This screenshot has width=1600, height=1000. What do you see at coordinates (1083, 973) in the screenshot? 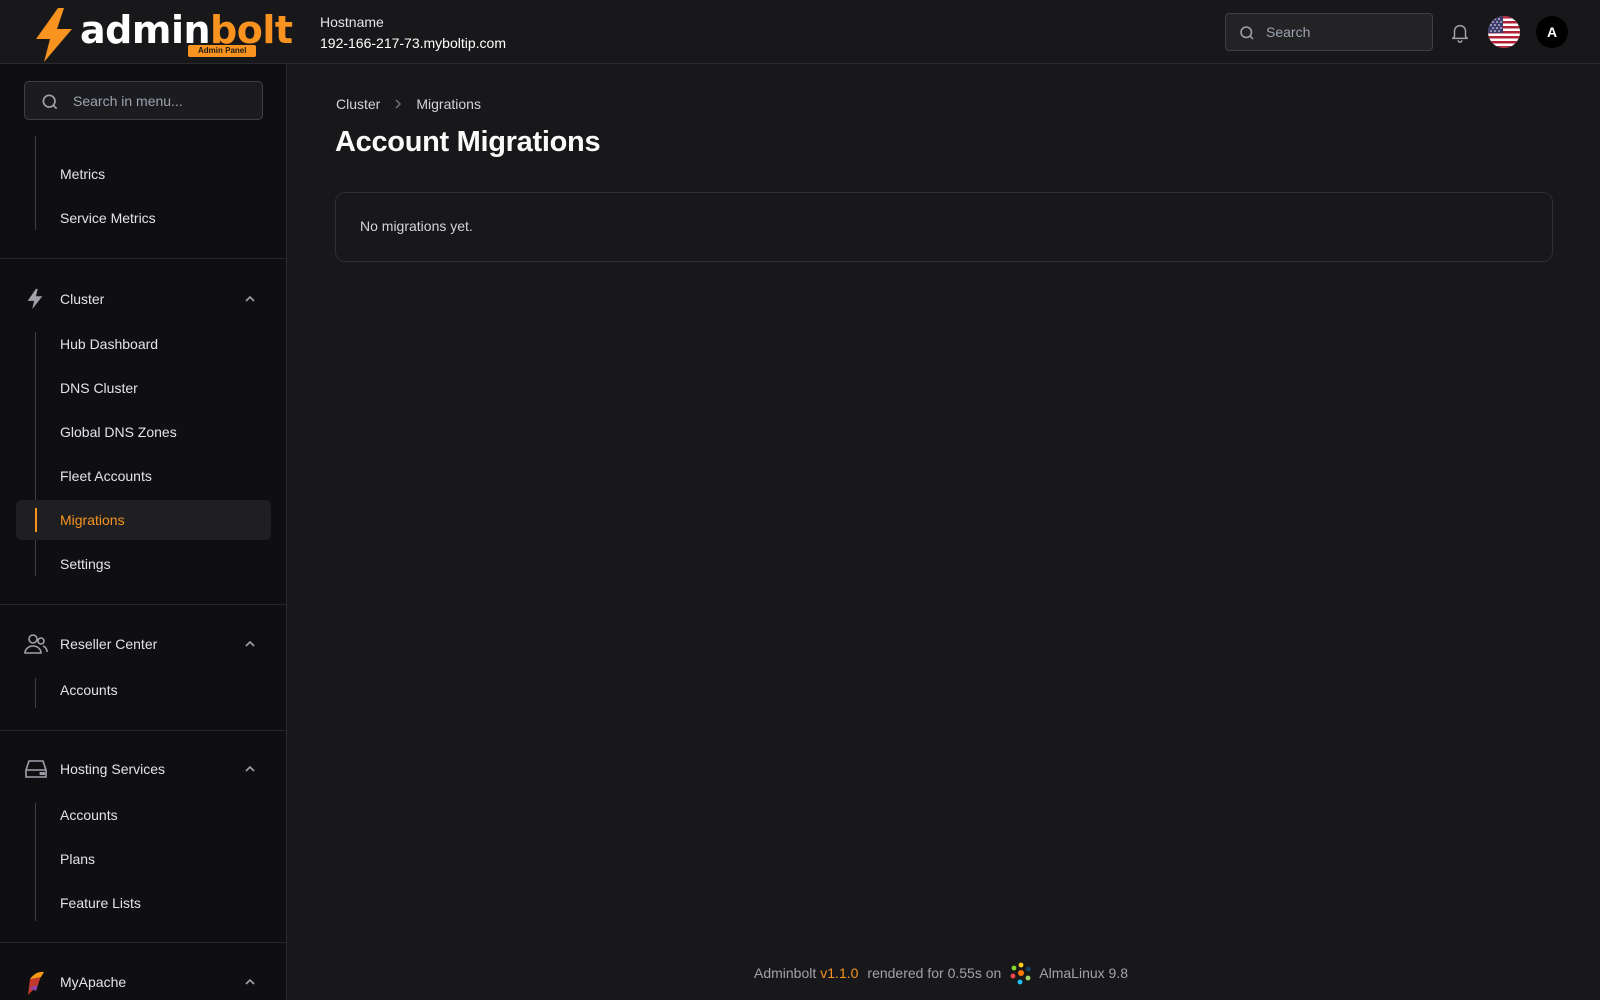
I see `footer-os: AlmaLinux 9.8` at bounding box center [1083, 973].